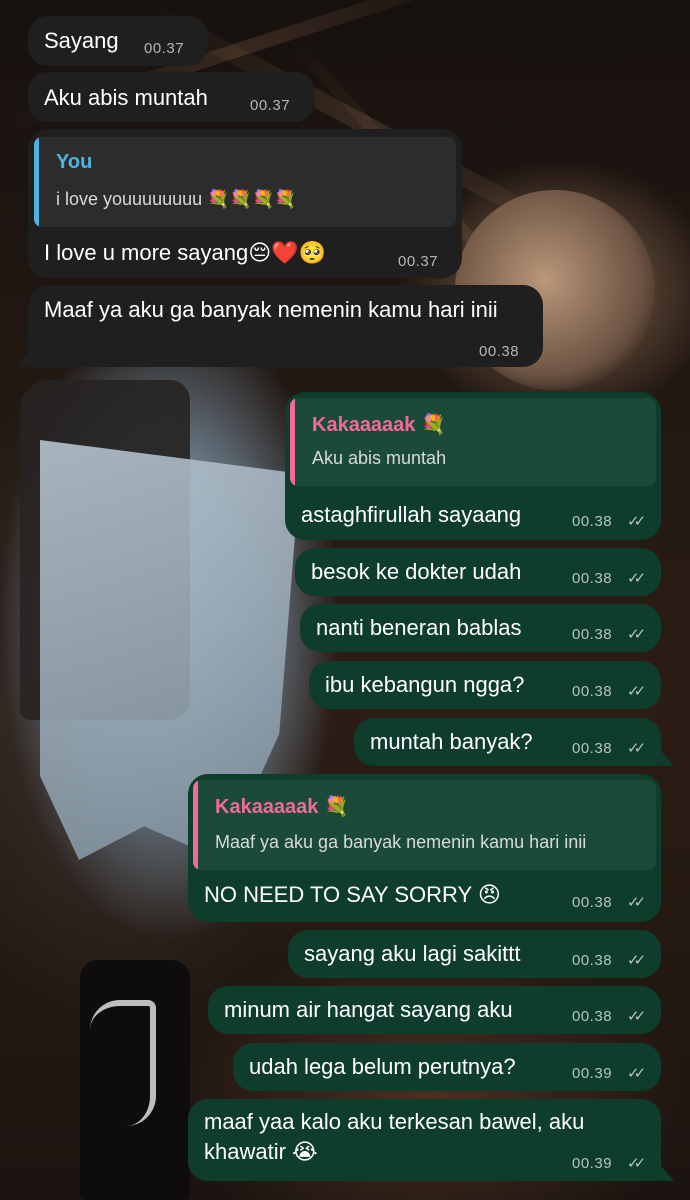 Image resolution: width=690 pixels, height=1200 pixels. I want to click on message-text: nanti beneran bablas, so click(419, 627).